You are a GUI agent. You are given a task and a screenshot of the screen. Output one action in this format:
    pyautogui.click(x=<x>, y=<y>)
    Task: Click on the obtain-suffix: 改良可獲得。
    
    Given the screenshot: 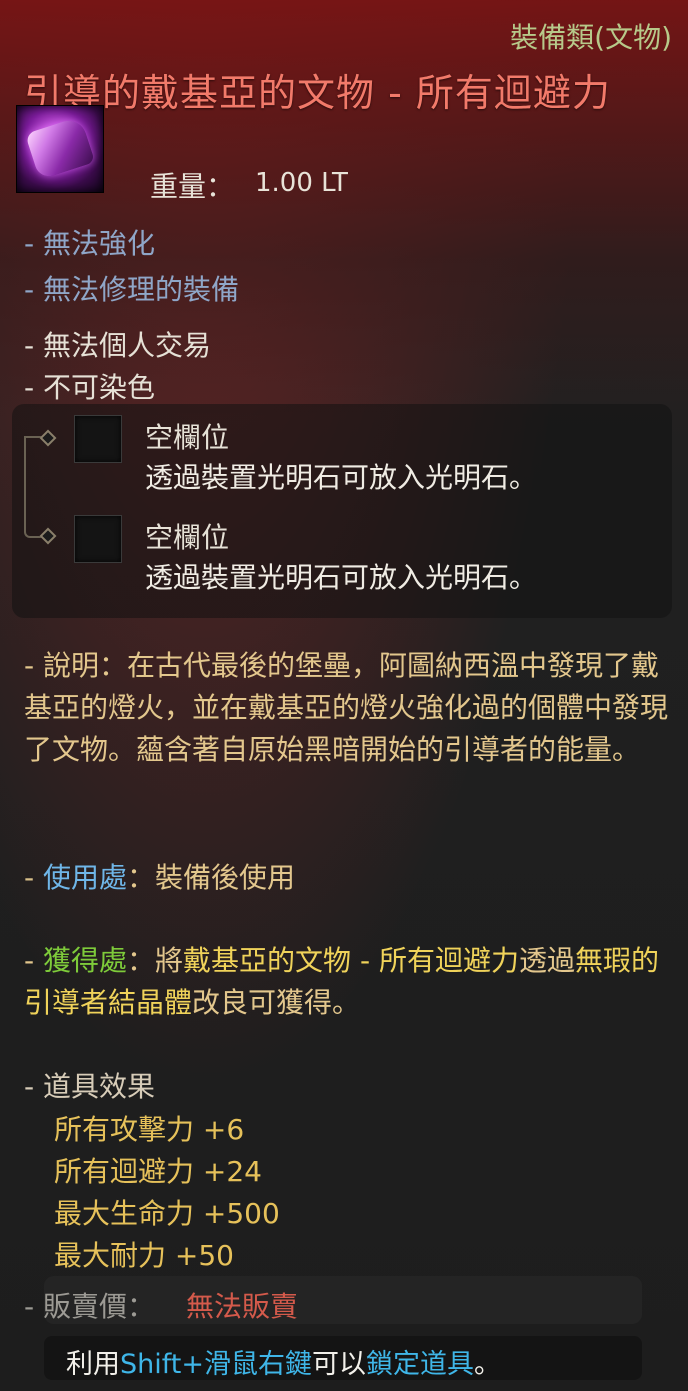 What is the action you would take?
    pyautogui.click(x=276, y=1002)
    